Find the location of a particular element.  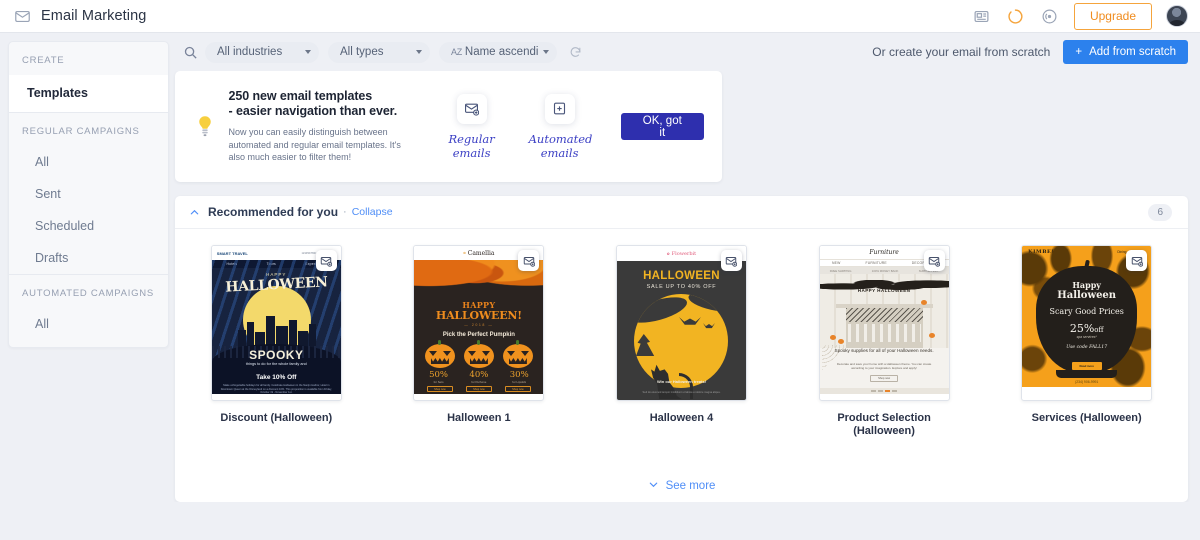

thumb-title-text: HALLOWEEN is located at coordinates (681, 276).